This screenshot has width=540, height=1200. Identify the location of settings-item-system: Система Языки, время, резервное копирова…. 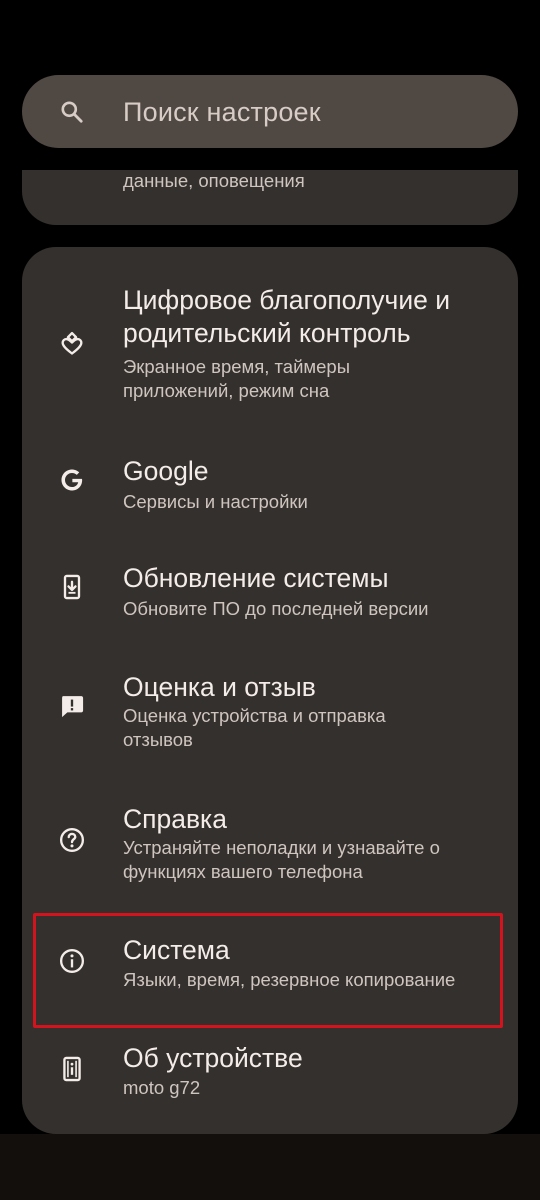
(270, 968).